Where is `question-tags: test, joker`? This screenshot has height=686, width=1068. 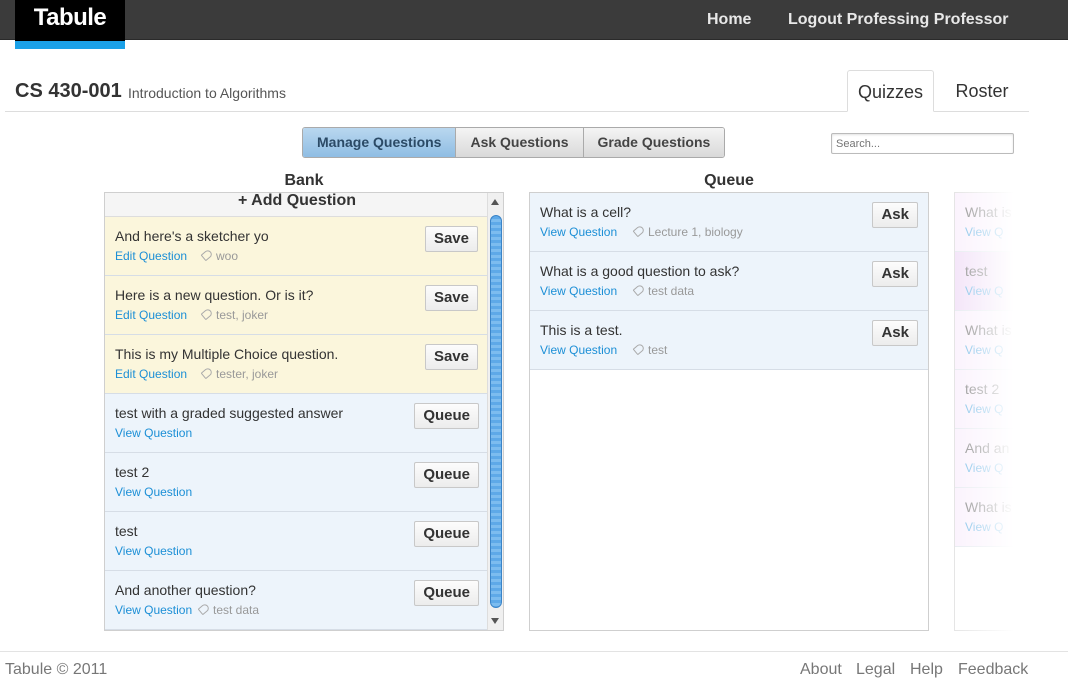
question-tags: test, joker is located at coordinates (234, 314).